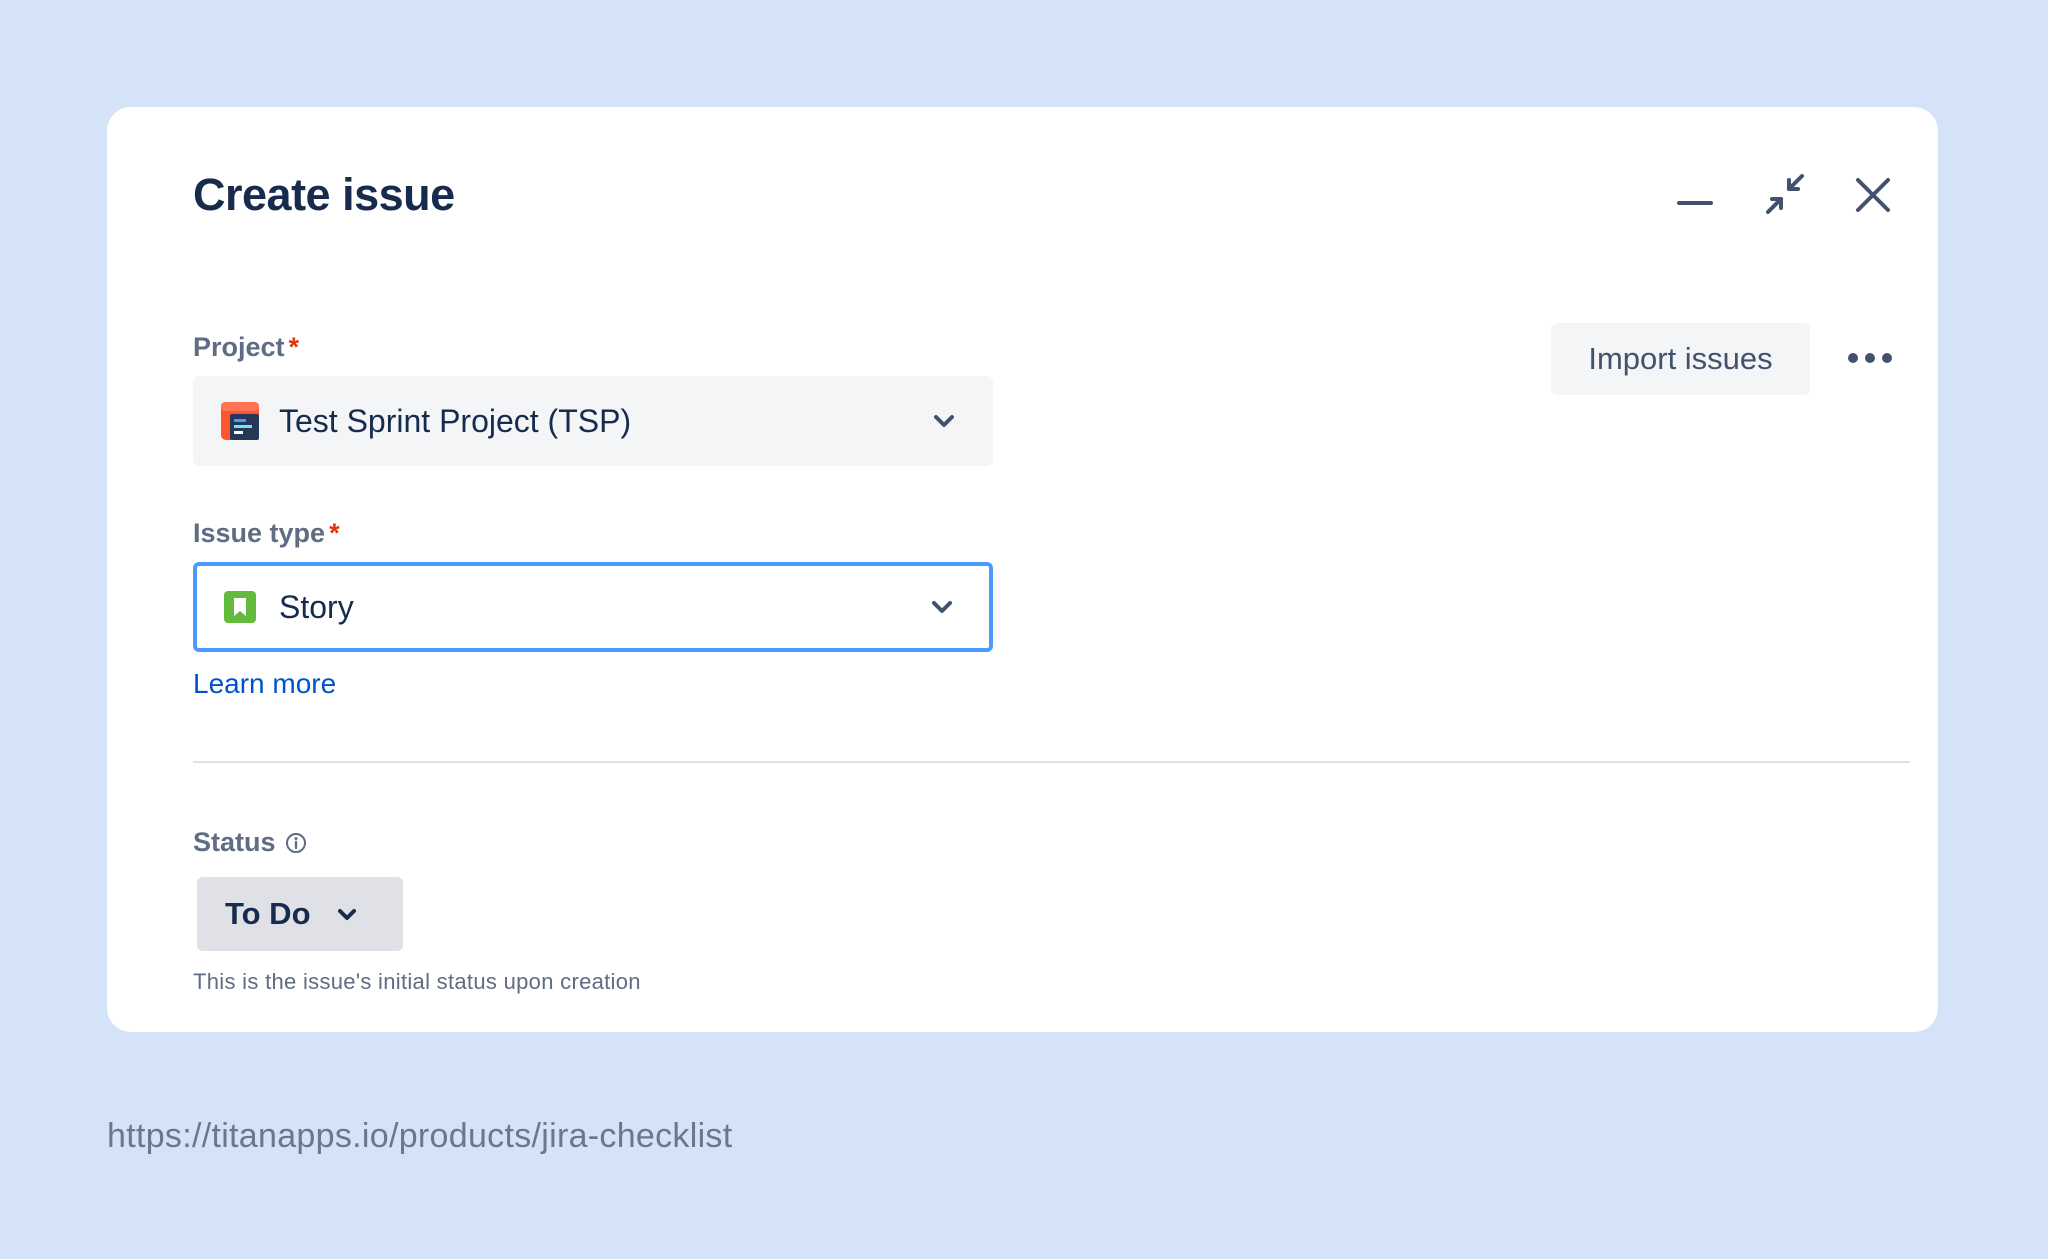  Describe the element at coordinates (234, 842) in the screenshot. I see `status-label-text: Status` at that location.